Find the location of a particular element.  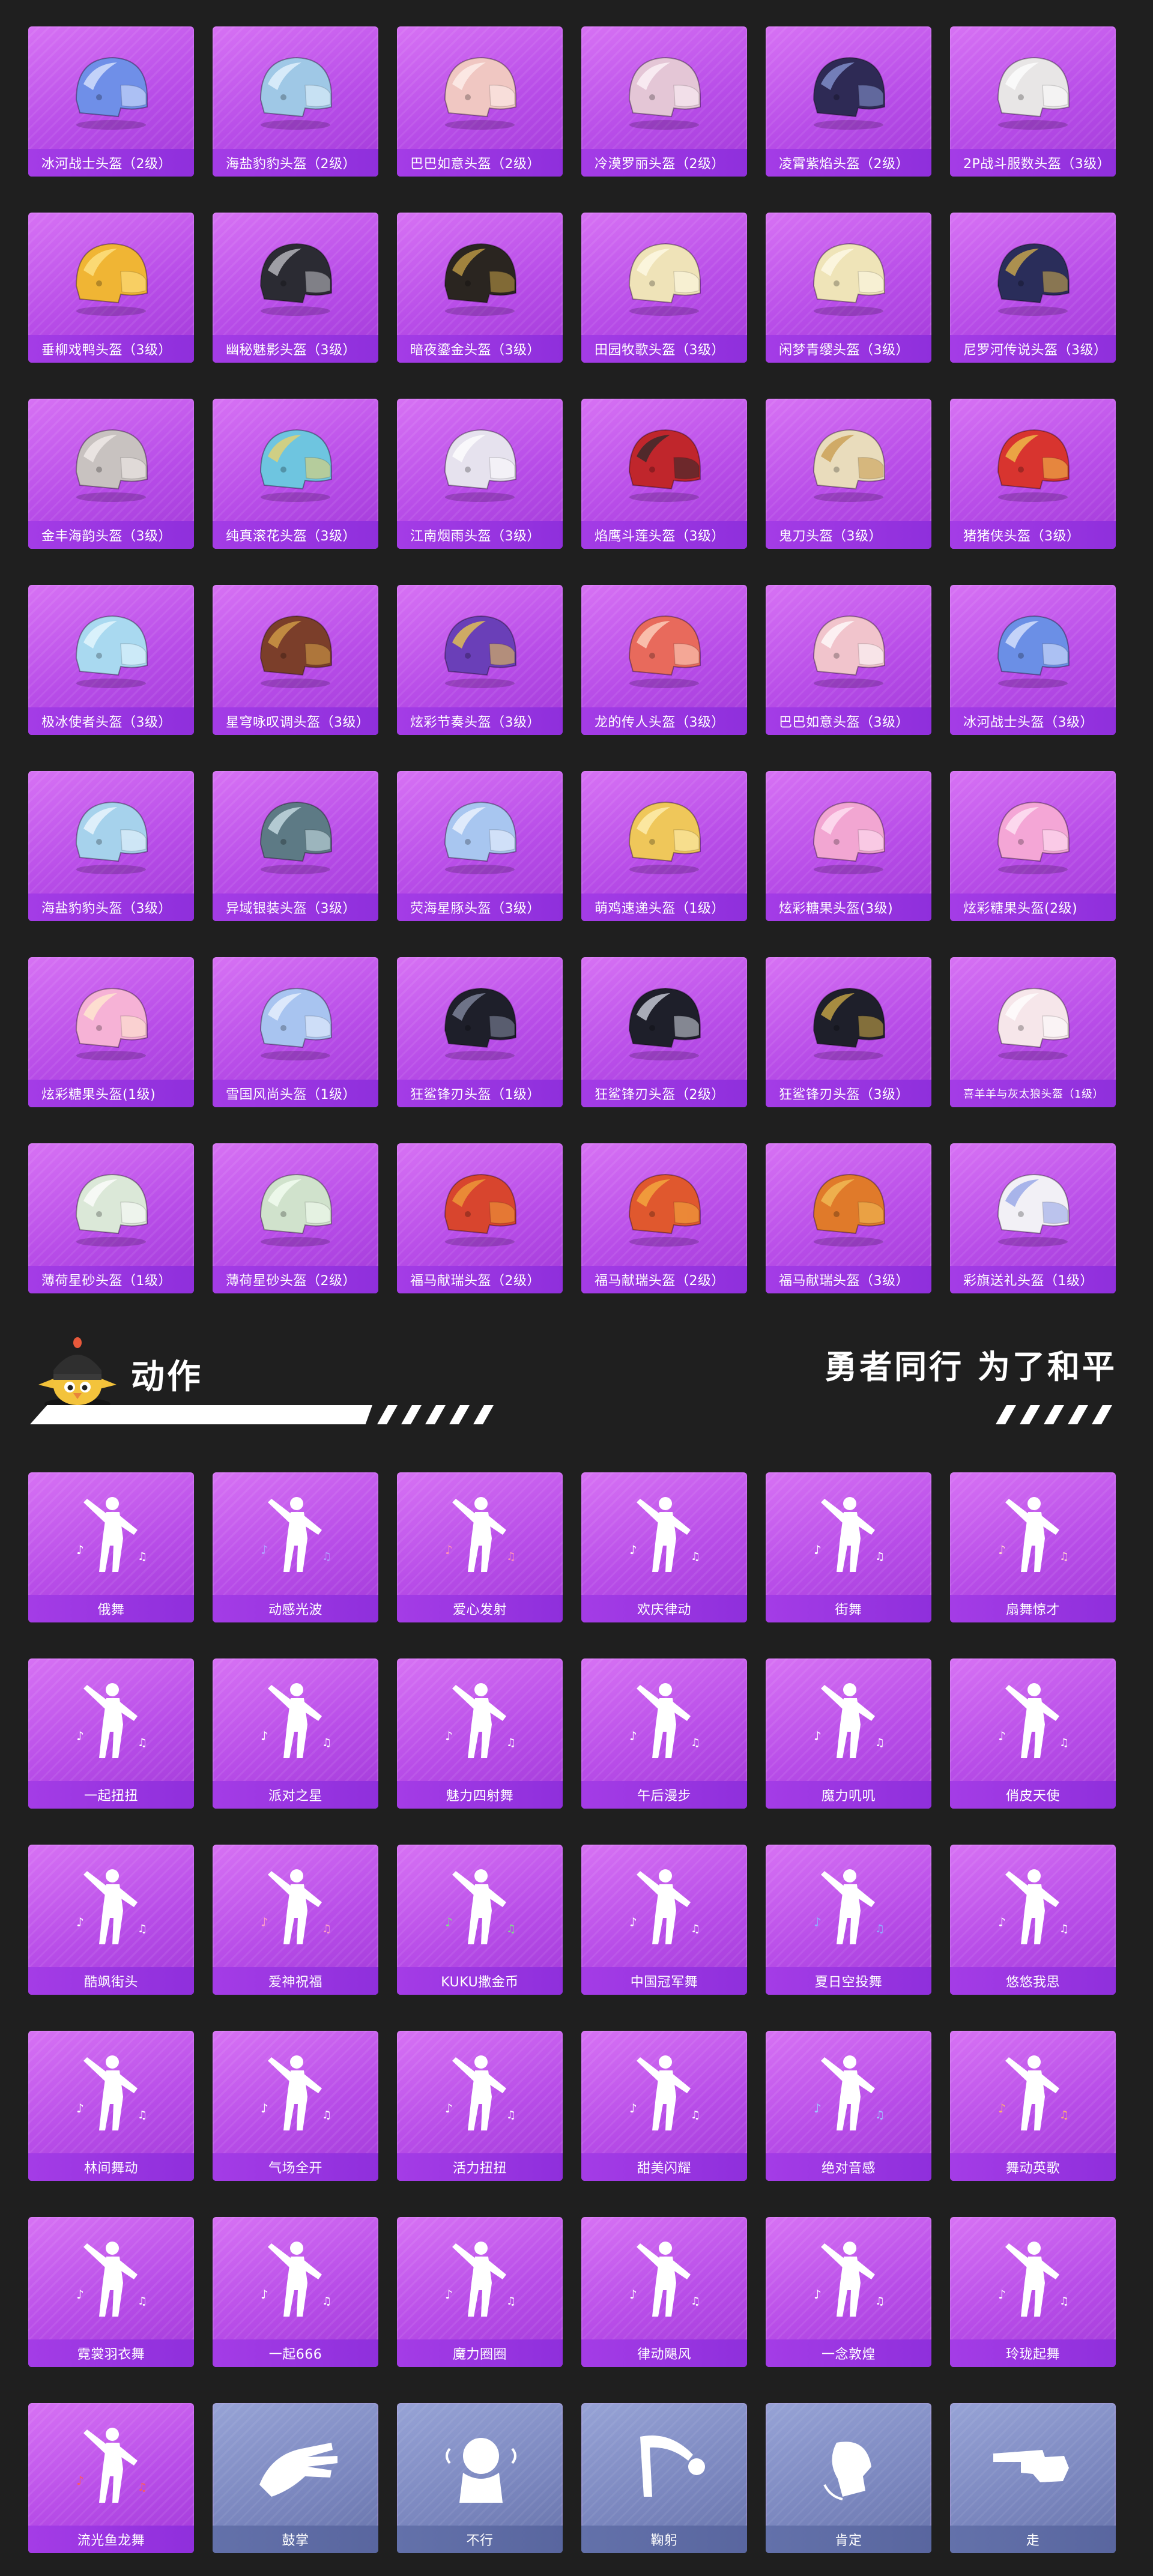

emote-card: ♪ ♫ 绝对音感 is located at coordinates (848, 2106).